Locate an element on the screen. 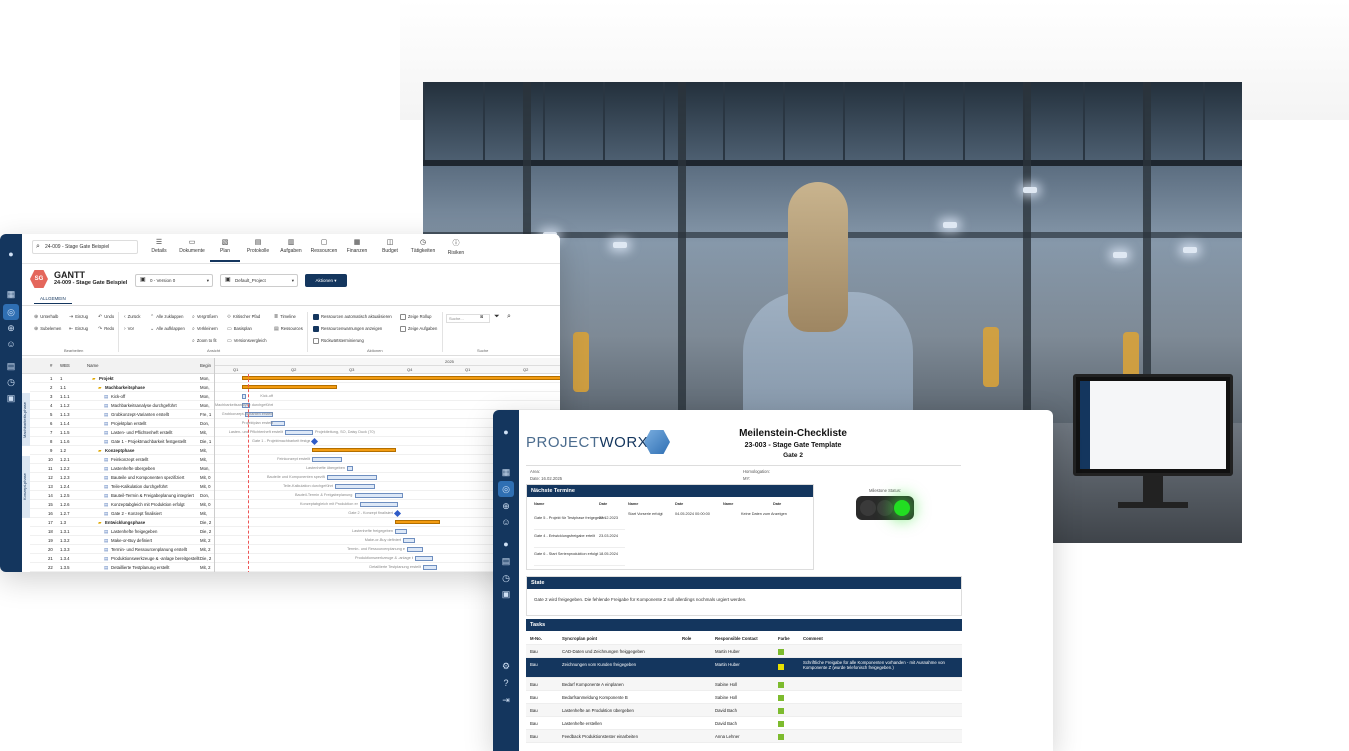  undo-button: ↶ Undo is located at coordinates (106, 317).